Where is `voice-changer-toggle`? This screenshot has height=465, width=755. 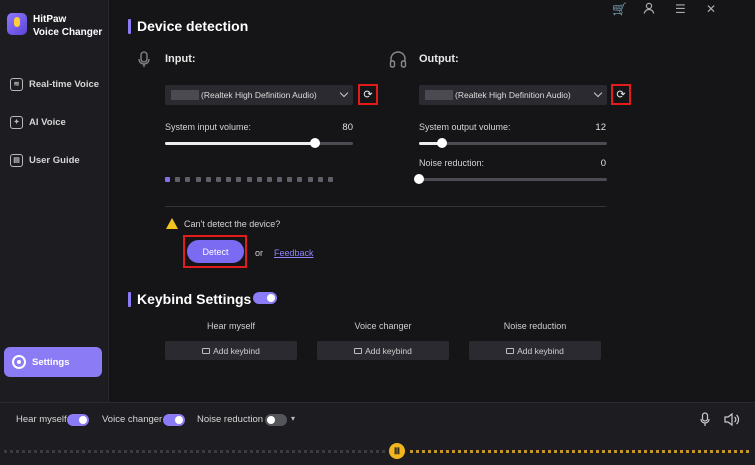
voice-changer-toggle is located at coordinates (174, 420).